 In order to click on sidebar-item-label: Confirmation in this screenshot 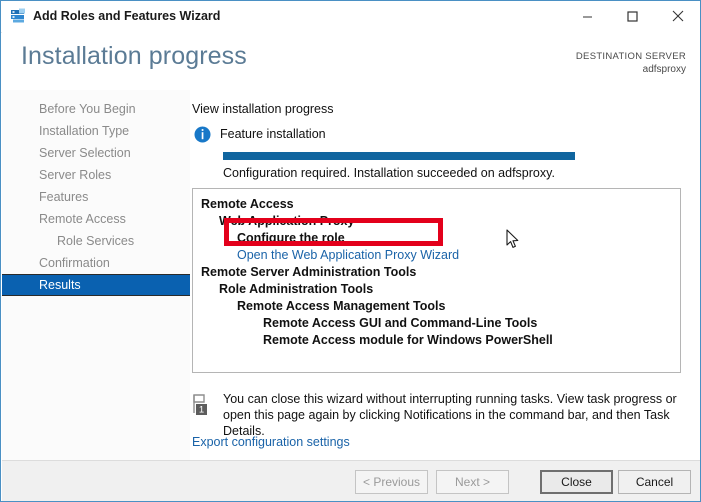, I will do `click(74, 263)`.